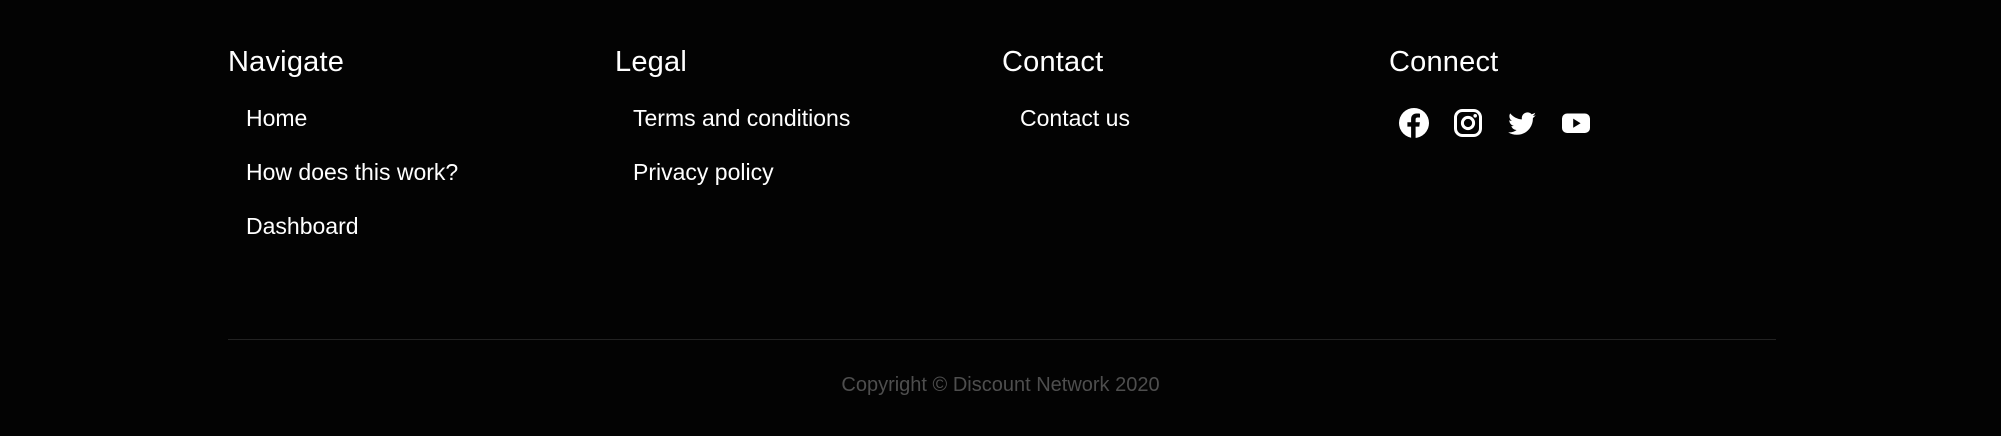 The height and width of the screenshot is (436, 2001). Describe the element at coordinates (302, 226) in the screenshot. I see `dashboard-link: Dashboard` at that location.